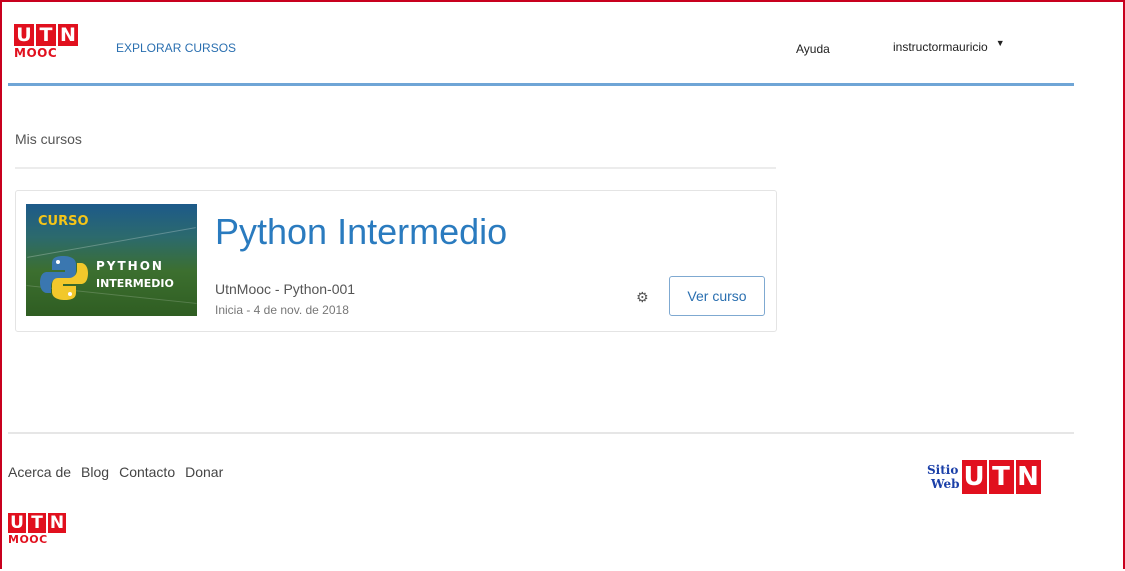  What do you see at coordinates (642, 297) in the screenshot?
I see `gear-icon: ⚙` at bounding box center [642, 297].